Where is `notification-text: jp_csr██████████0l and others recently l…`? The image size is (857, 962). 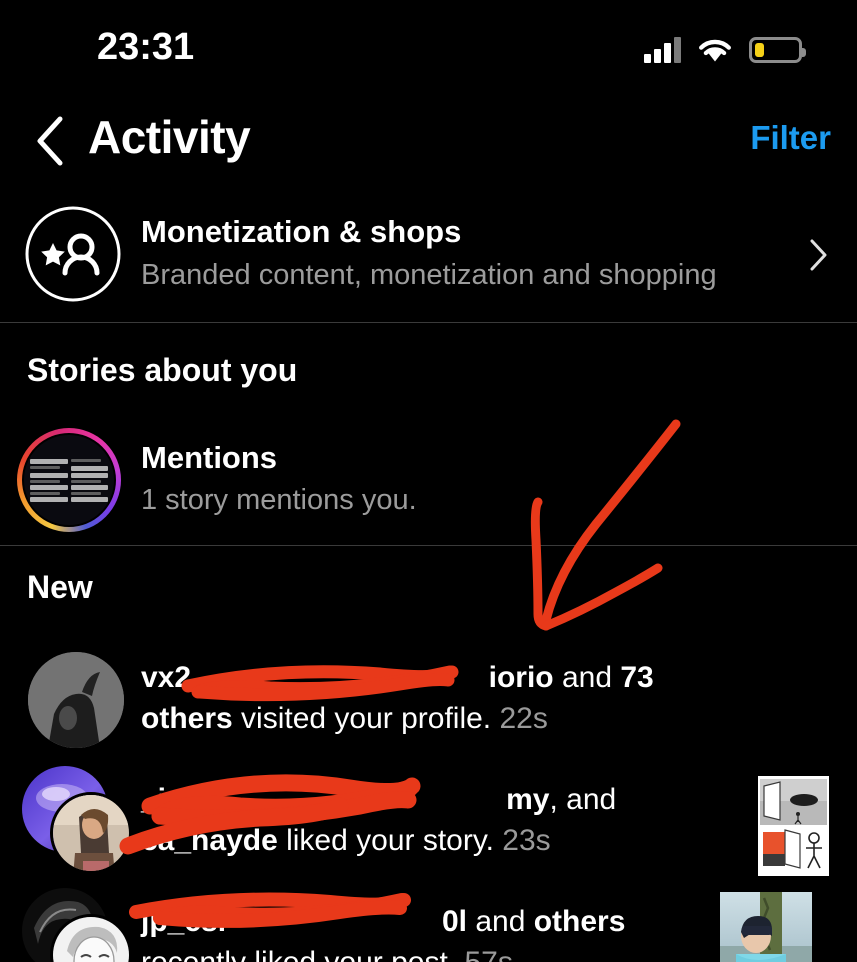 notification-text: jp_csr██████████0l and others recently l… is located at coordinates (431, 931).